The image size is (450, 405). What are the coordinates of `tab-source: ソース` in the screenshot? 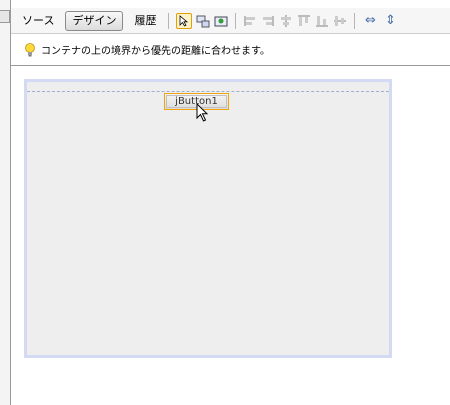 It's located at (38, 21).